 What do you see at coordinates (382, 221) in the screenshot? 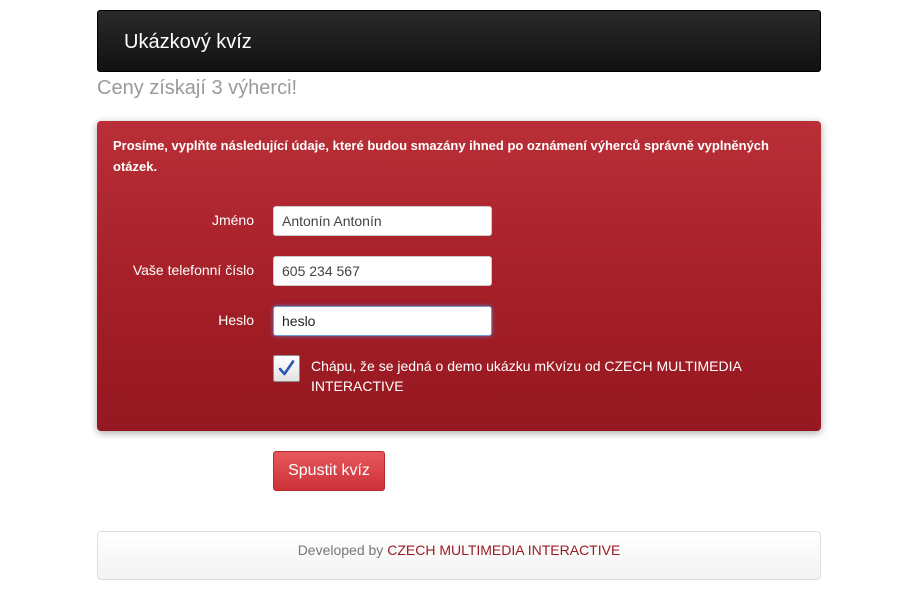
I see `name-input` at bounding box center [382, 221].